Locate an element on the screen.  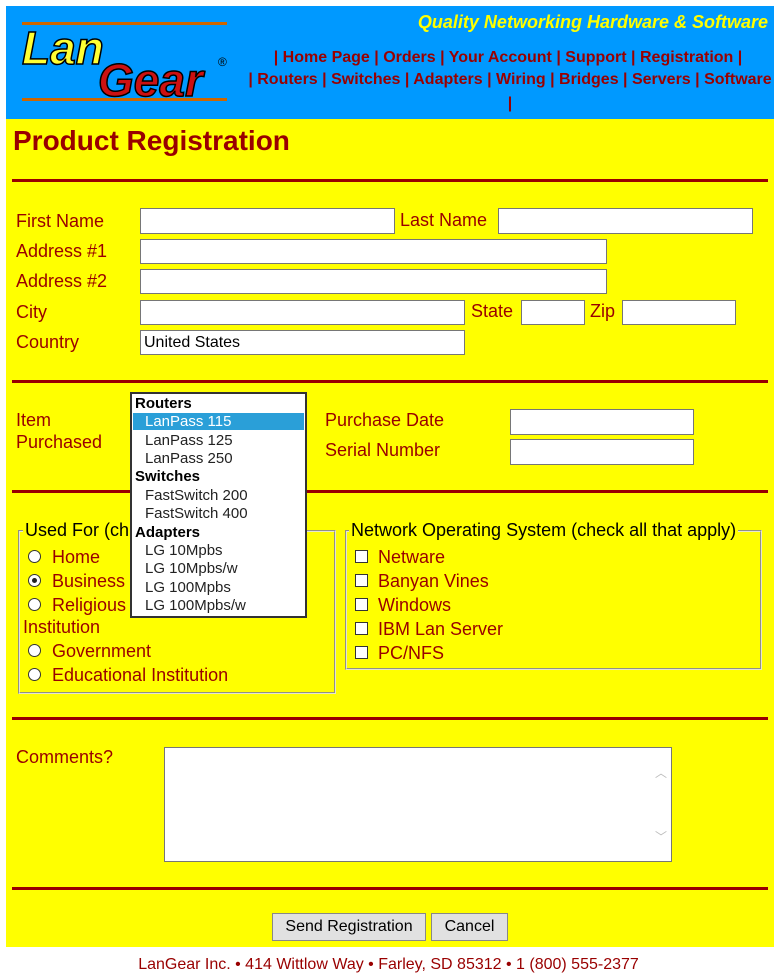
last-name-label: Last Name is located at coordinates (444, 220).